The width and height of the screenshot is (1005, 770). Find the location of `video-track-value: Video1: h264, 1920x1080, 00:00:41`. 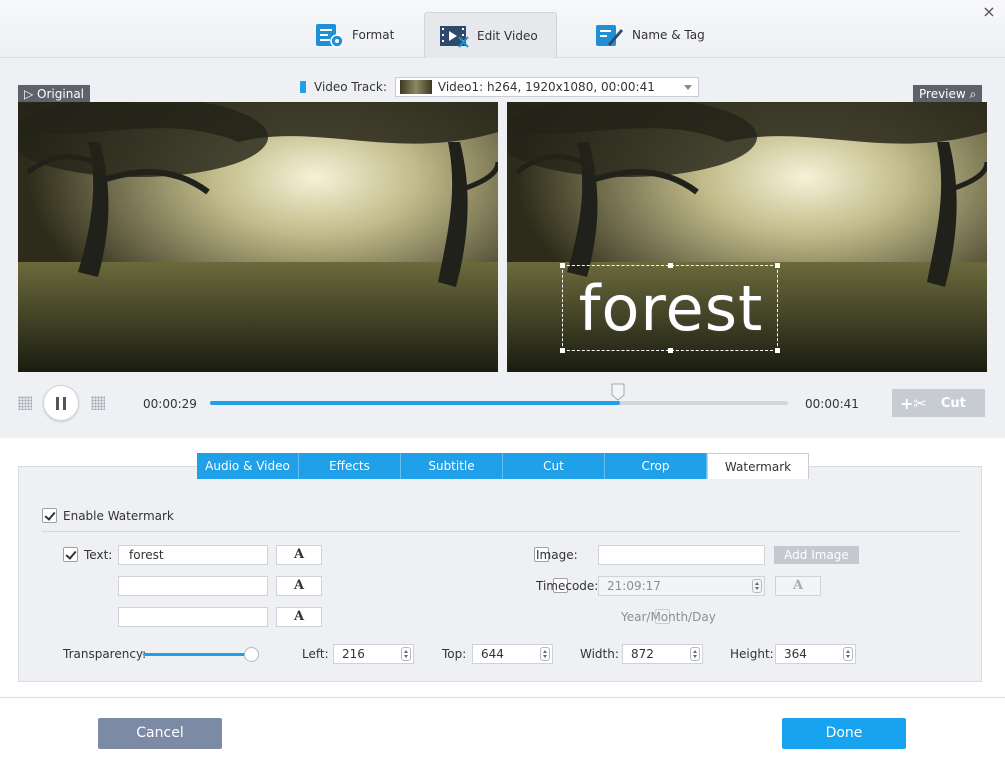

video-track-value: Video1: h264, 1920x1080, 00:00:41 is located at coordinates (546, 87).